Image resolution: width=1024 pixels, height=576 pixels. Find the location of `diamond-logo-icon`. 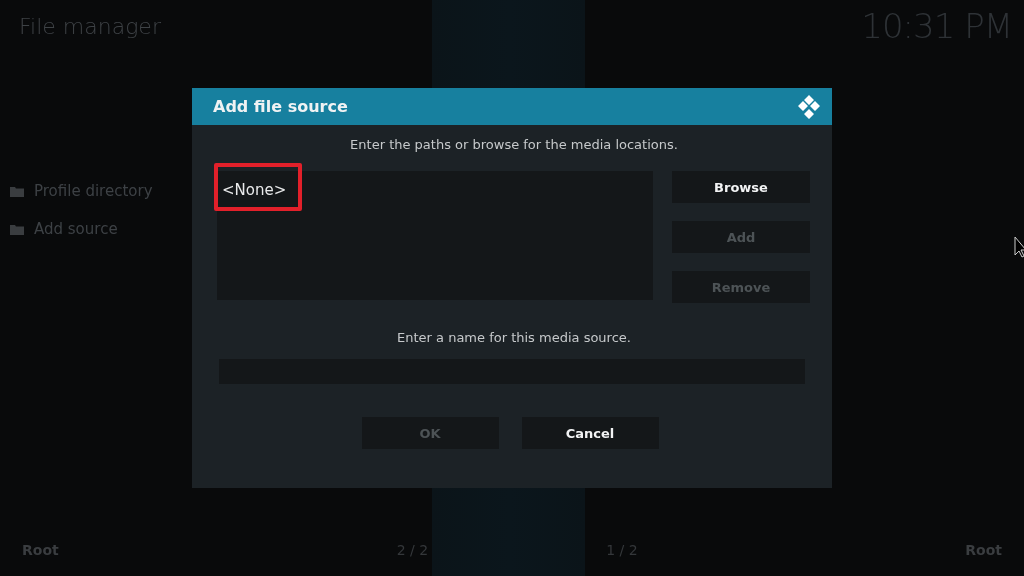

diamond-logo-icon is located at coordinates (809, 106).